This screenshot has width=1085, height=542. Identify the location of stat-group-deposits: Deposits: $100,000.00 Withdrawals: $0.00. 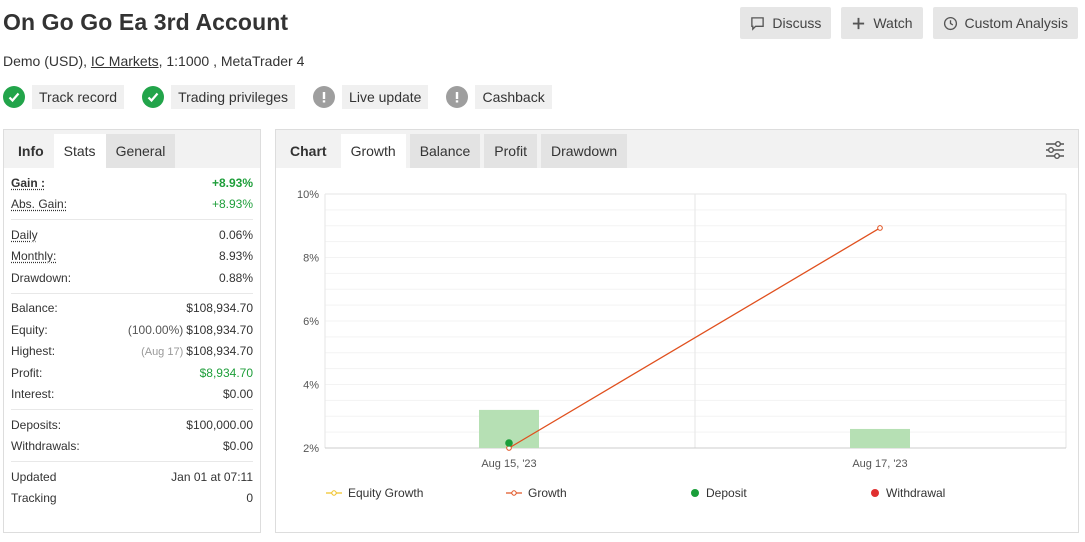
(132, 436).